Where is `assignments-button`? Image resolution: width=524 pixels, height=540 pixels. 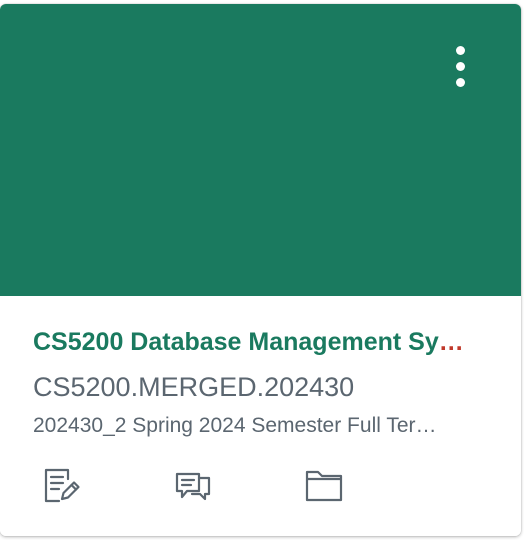
assignments-button is located at coordinates (61, 485).